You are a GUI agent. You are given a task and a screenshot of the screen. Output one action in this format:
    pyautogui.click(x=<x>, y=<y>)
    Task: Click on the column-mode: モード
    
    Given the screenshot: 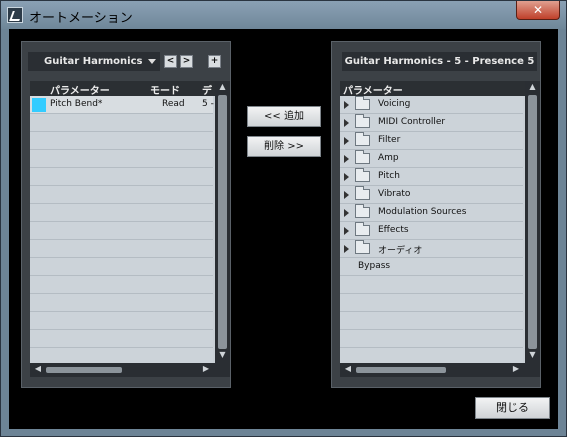 What is the action you would take?
    pyautogui.click(x=165, y=89)
    